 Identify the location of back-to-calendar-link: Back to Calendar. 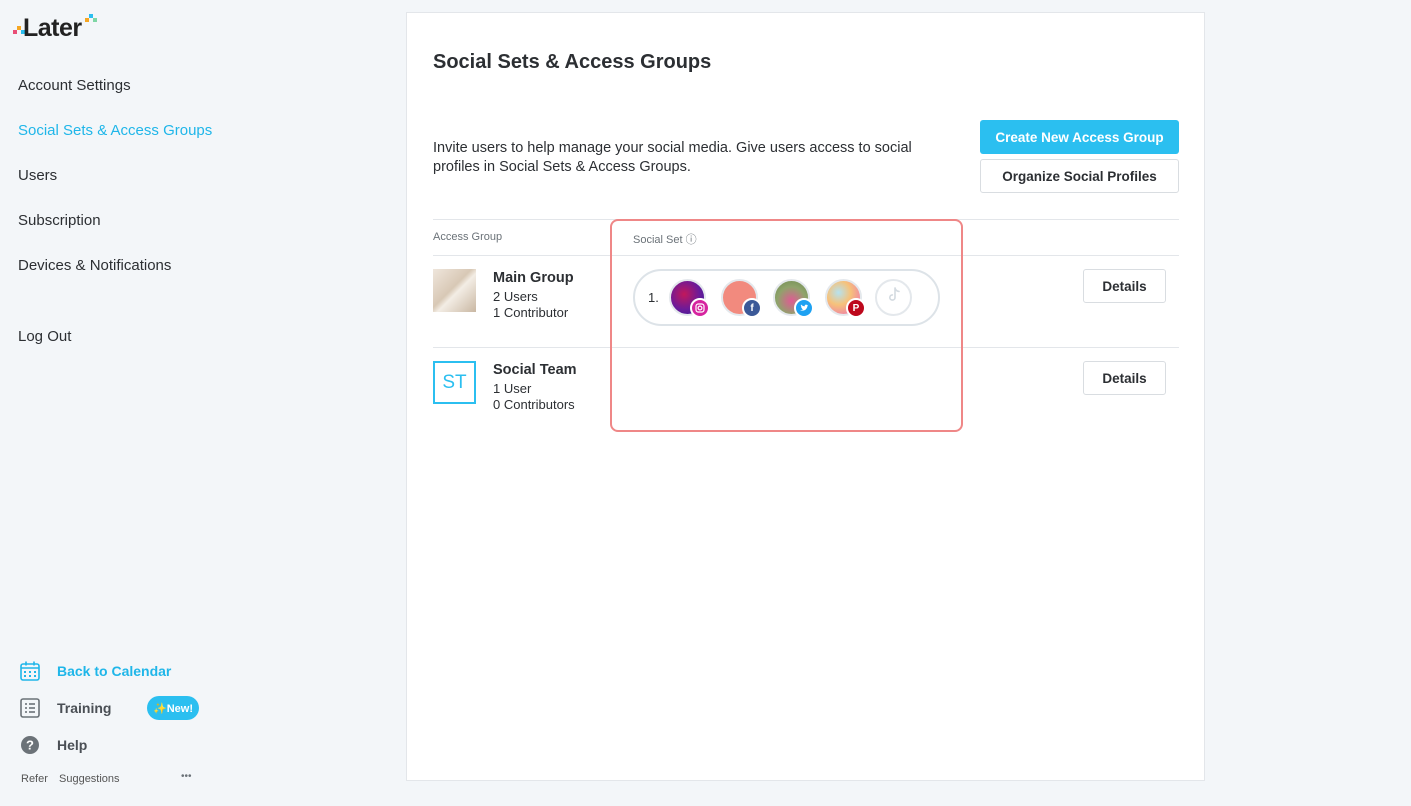
(94, 671).